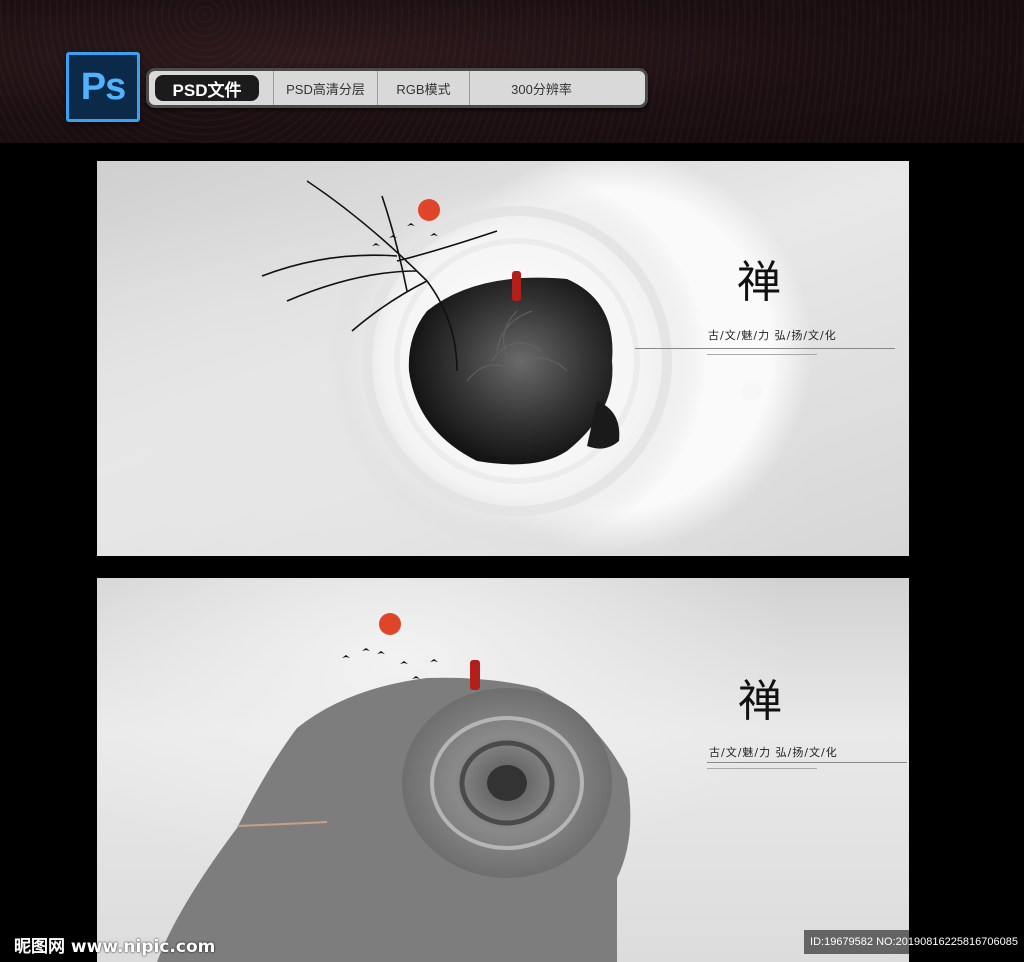  I want to click on header-banner: Ps PSD文件 PSD高清分层 RGB模式 300分辨率, so click(512, 71).